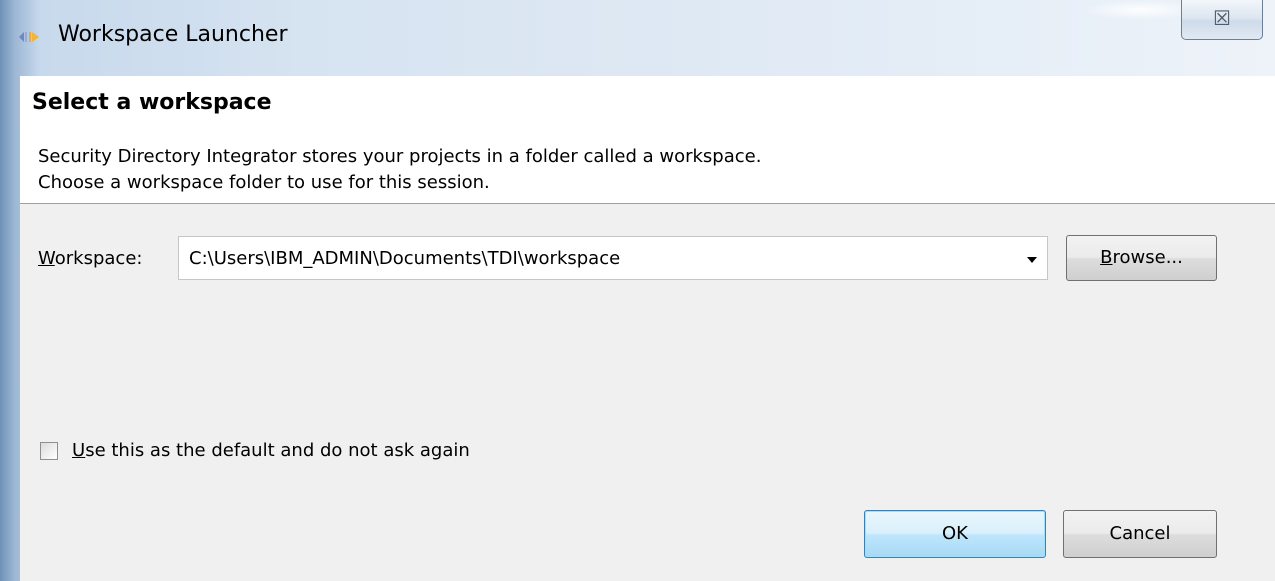  I want to click on workspace-label: Workspace:, so click(90, 258).